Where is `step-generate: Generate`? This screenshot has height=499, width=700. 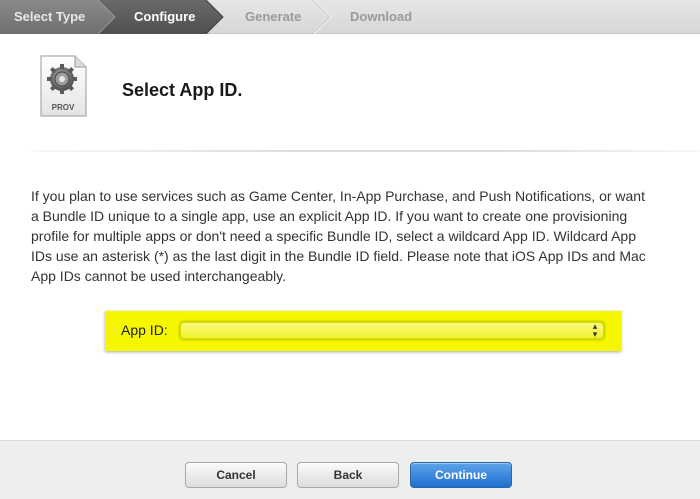
step-generate: Generate is located at coordinates (273, 16).